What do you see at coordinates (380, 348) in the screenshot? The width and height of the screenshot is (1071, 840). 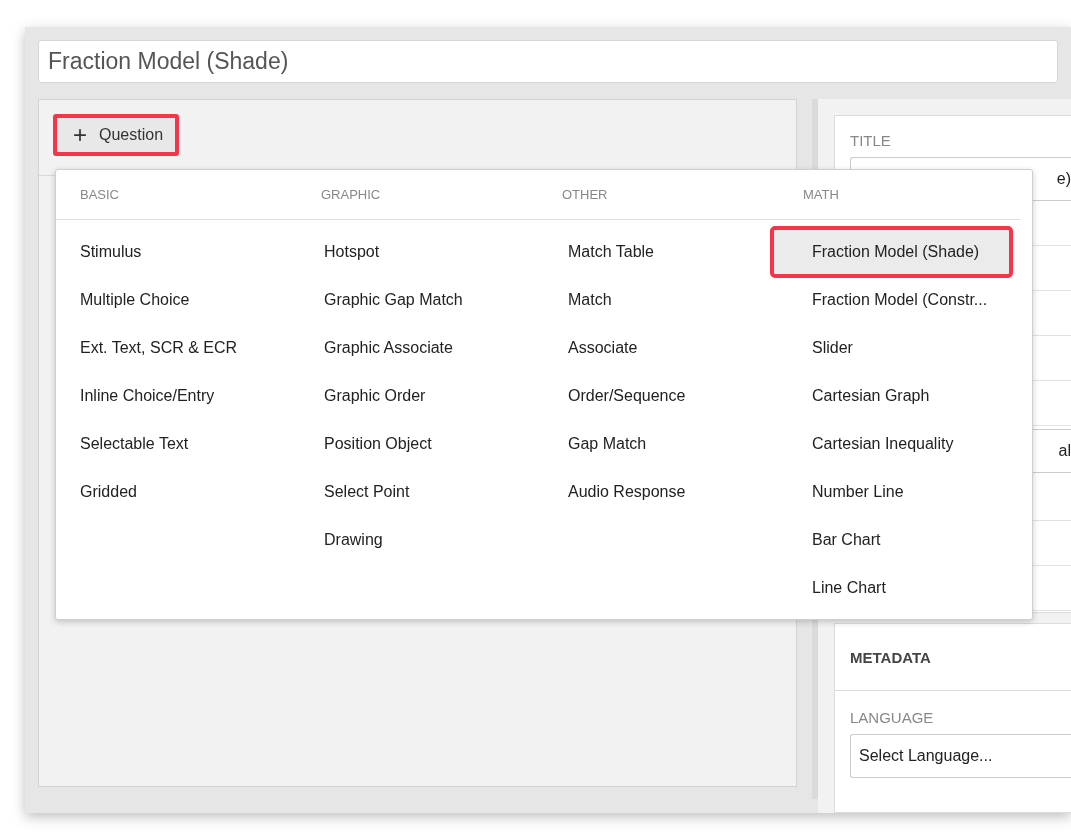 I see `menu-item: Graphic Associate` at bounding box center [380, 348].